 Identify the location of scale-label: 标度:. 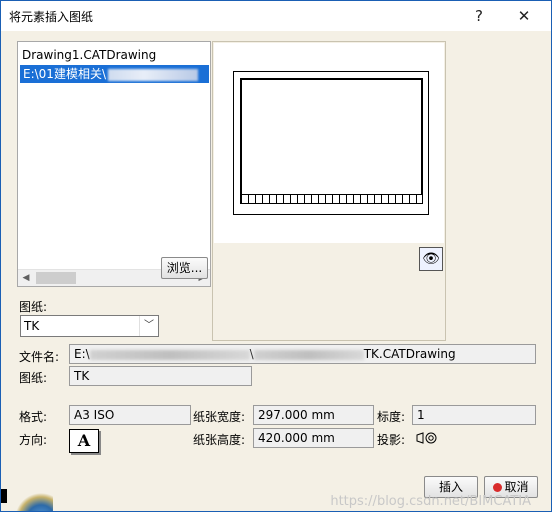
(391, 417).